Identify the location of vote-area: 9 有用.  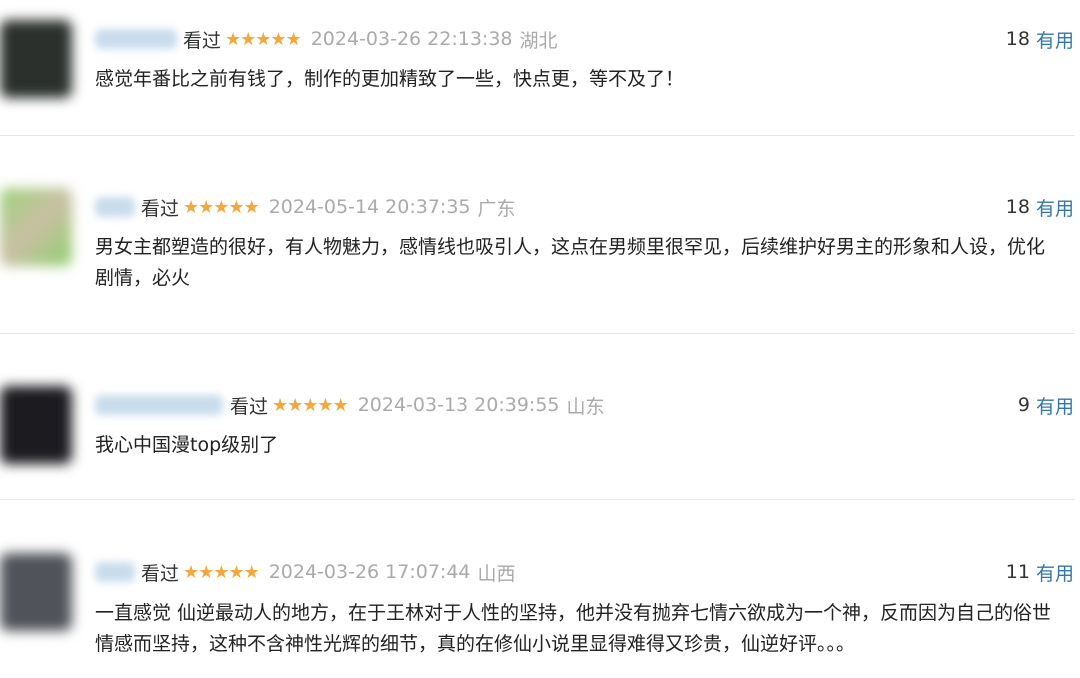
(1046, 405).